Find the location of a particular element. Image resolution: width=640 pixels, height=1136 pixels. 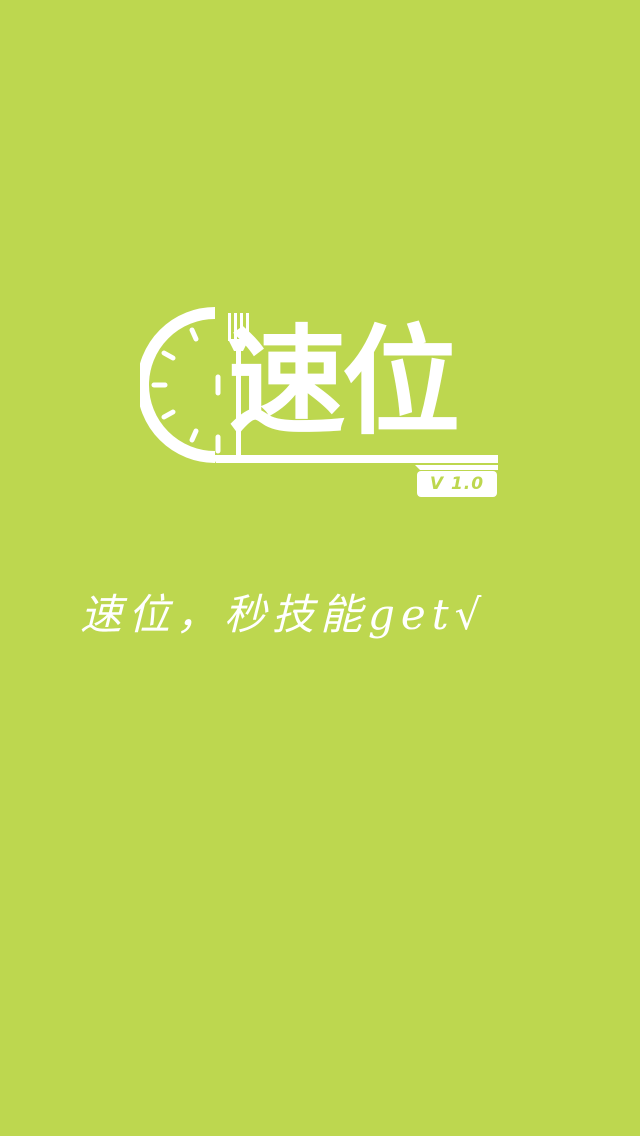

slogan-text: 速位，秒技能get√ is located at coordinates (284, 614).